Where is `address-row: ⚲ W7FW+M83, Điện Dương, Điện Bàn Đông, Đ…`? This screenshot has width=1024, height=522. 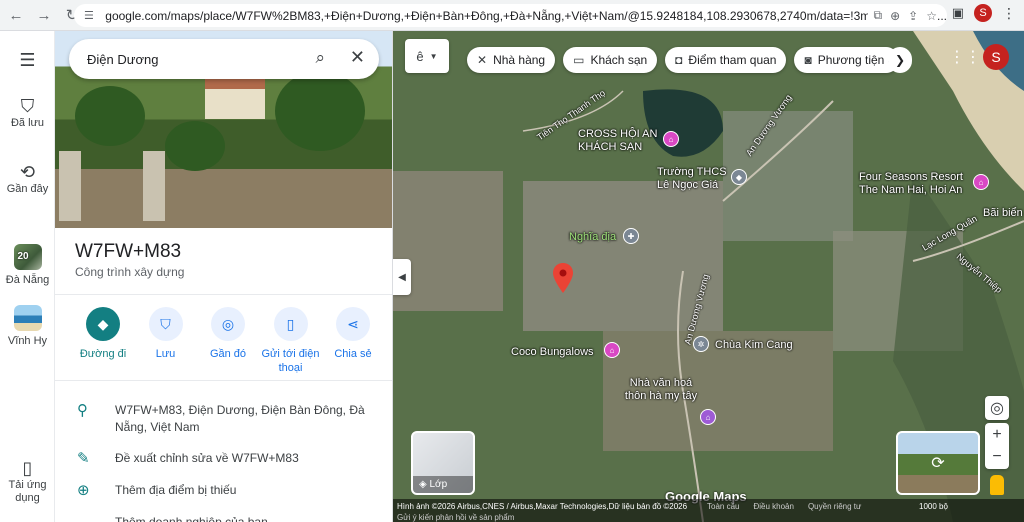 address-row: ⚲ W7FW+M83, Điện Dương, Điện Bàn Đông, Đ… is located at coordinates (227, 419).